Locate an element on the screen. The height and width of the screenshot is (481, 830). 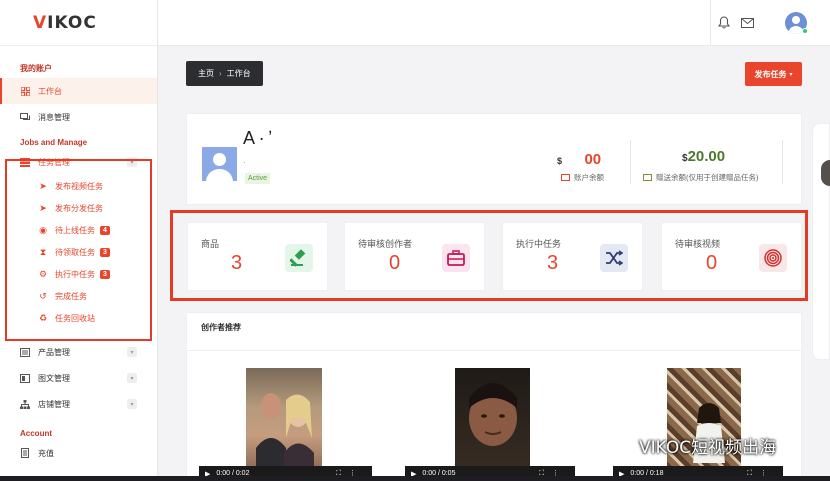
profile-name: A · ʼ is located at coordinates (258, 138).